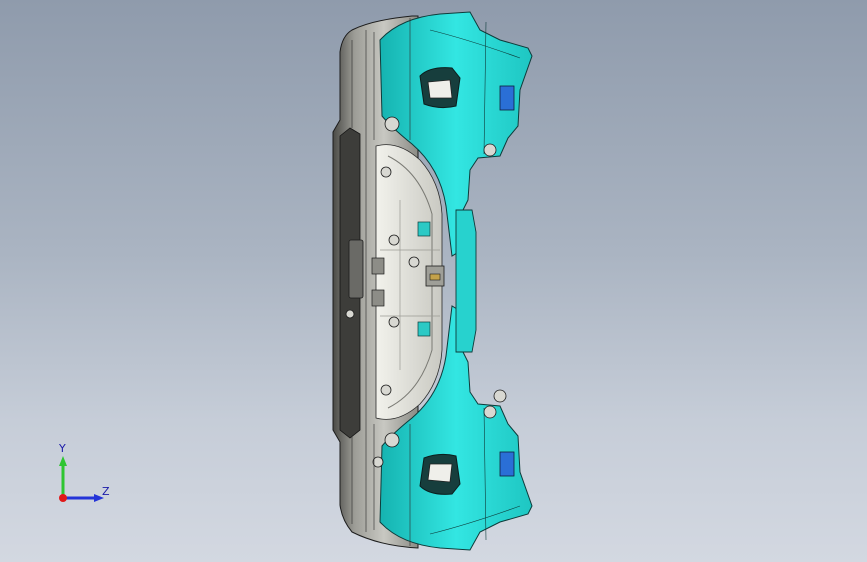 The width and height of the screenshot is (867, 562). Describe the element at coordinates (63, 461) in the screenshot. I see `y-axis-arrow-icon` at that location.